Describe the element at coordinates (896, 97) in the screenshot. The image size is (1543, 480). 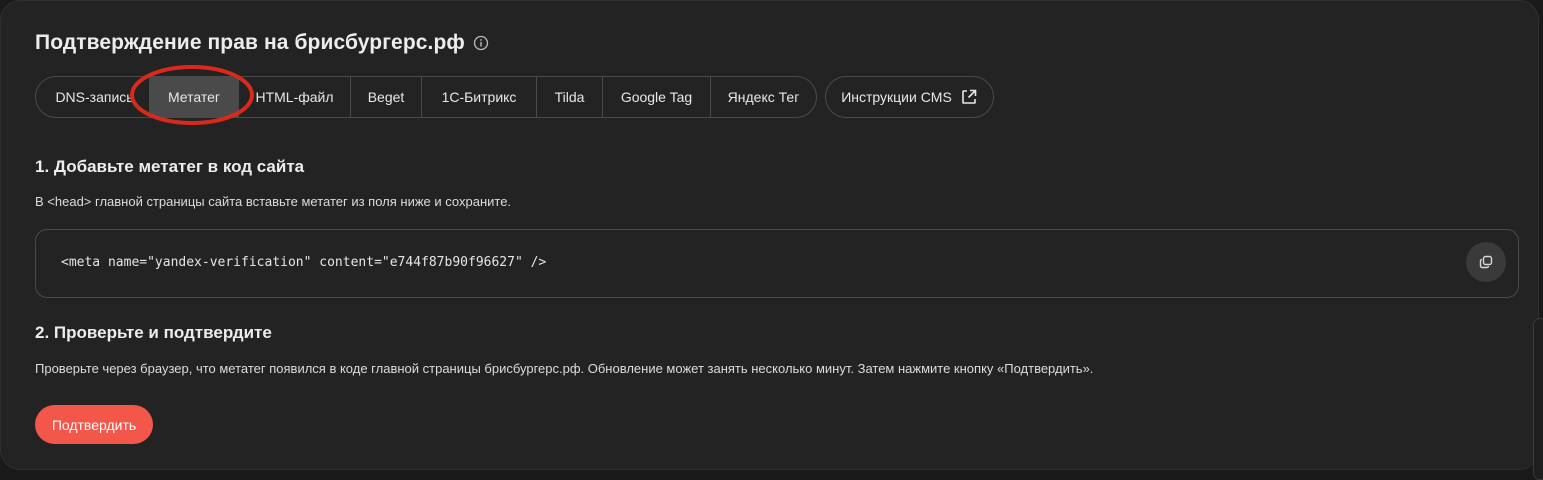
I see `cms-button-label: Инструкции CMS` at that location.